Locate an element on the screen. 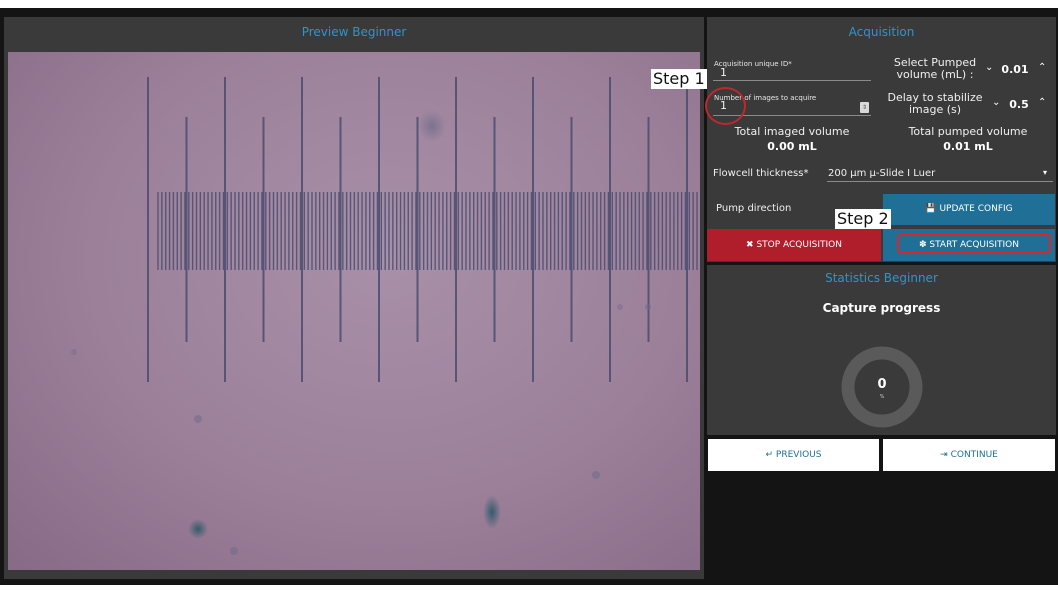  previous-button: ↵ PREVIOUS is located at coordinates (793, 455).